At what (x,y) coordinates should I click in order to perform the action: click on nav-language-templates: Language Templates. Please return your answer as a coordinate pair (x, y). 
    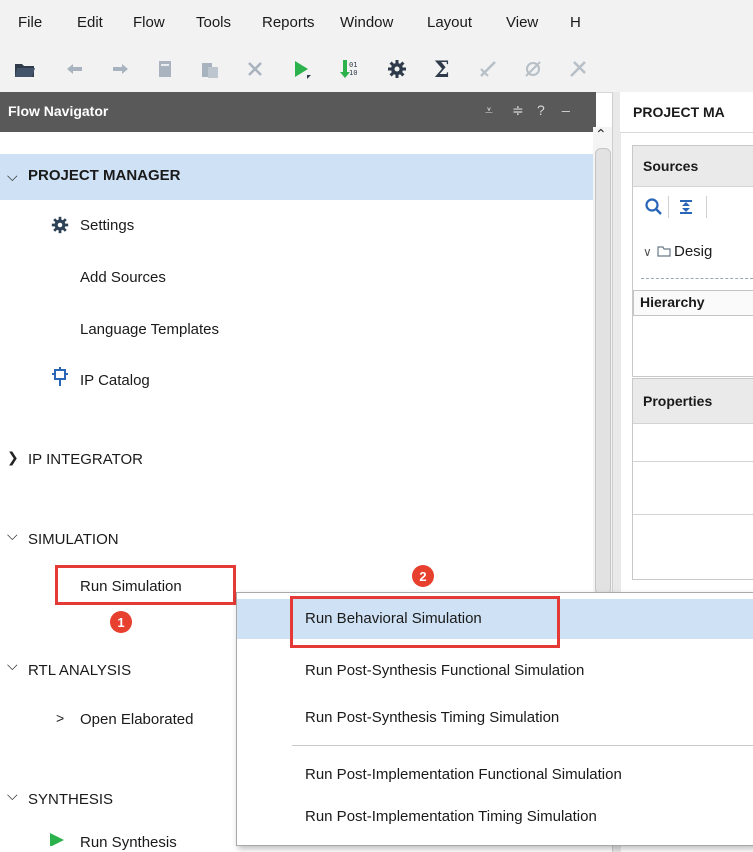
    Looking at the image, I should click on (149, 329).